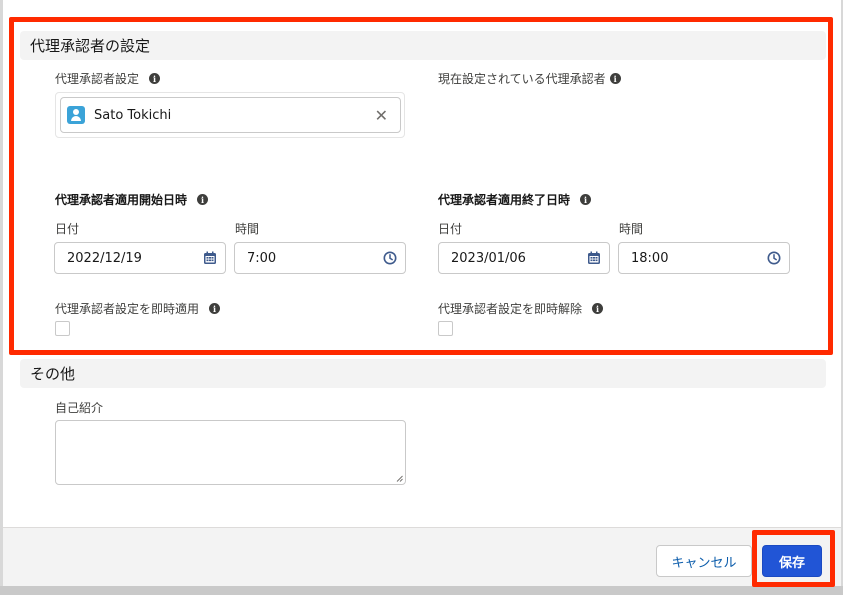 This screenshot has height=595, width=843. Describe the element at coordinates (793, 558) in the screenshot. I see `highlight-box-save-button` at that location.